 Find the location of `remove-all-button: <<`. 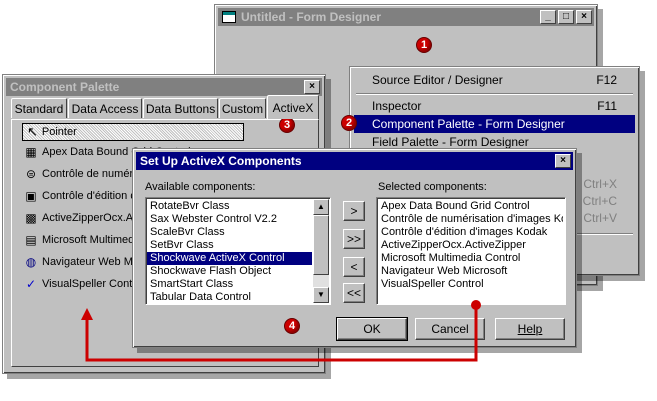

remove-all-button: << is located at coordinates (354, 293).